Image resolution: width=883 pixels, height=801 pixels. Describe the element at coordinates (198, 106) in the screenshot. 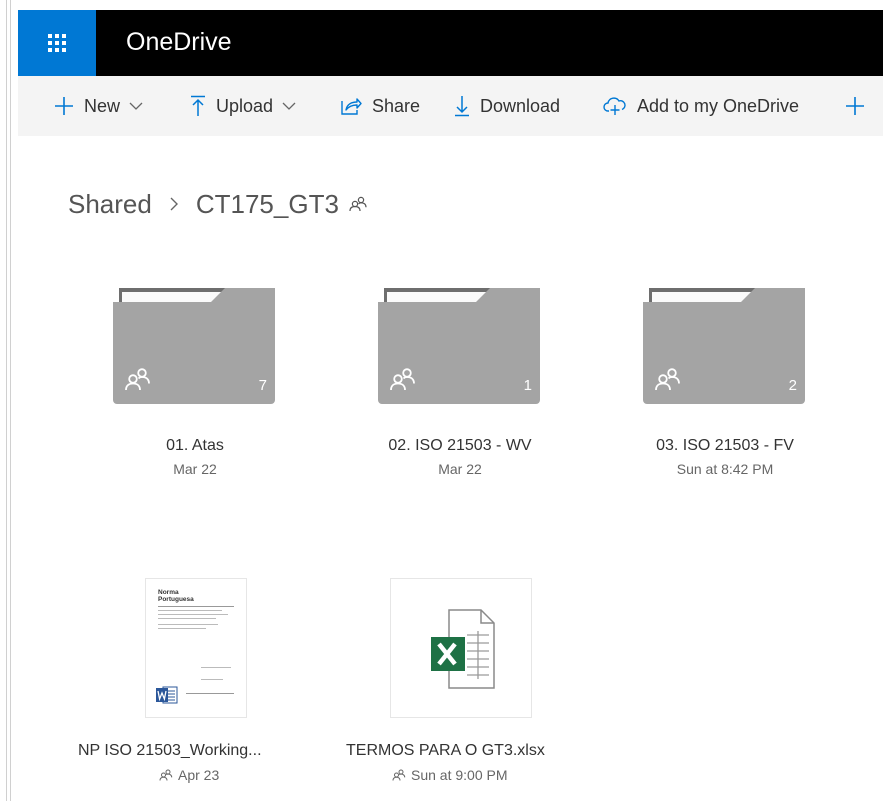

I see `upload-icon` at that location.